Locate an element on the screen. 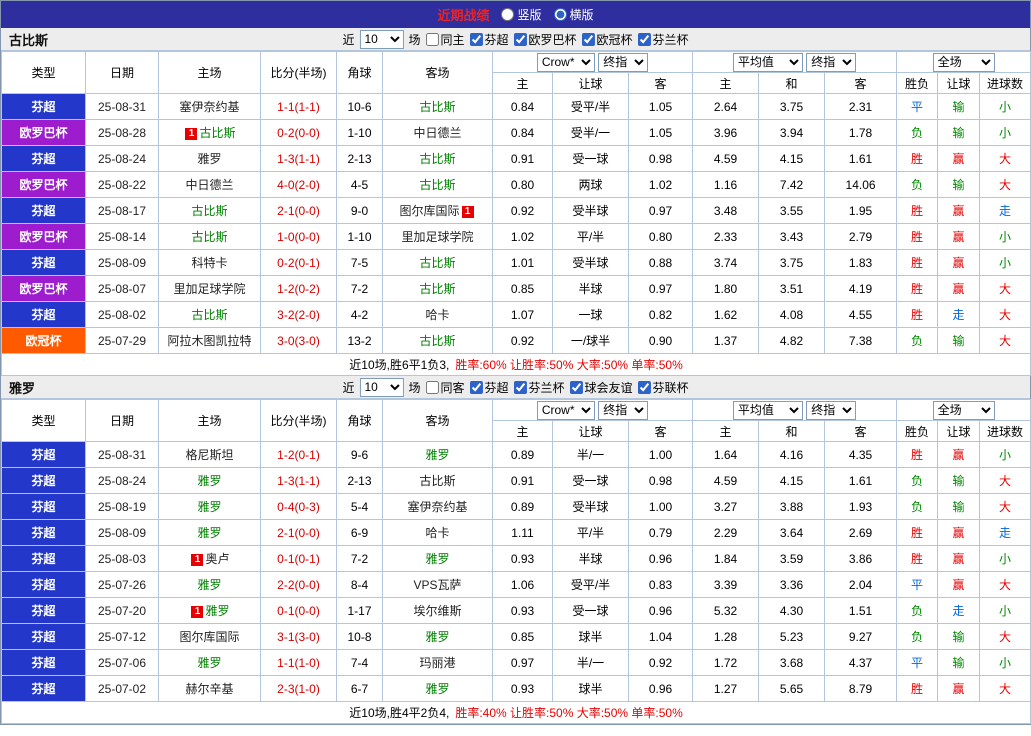  team-name: 雅罗 is located at coordinates (22, 387).